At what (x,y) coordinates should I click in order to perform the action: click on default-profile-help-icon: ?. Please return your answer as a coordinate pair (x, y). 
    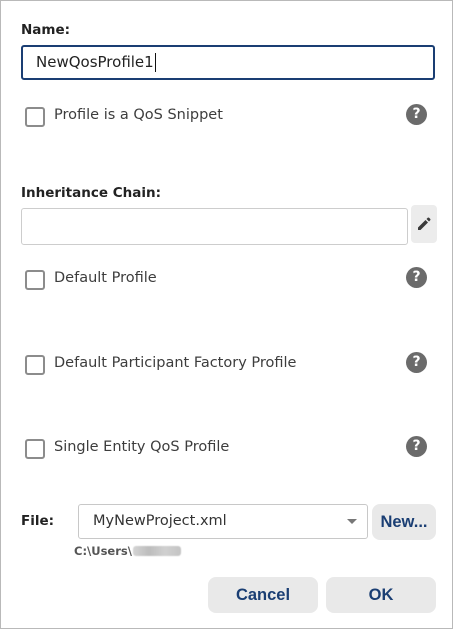
    Looking at the image, I should click on (416, 277).